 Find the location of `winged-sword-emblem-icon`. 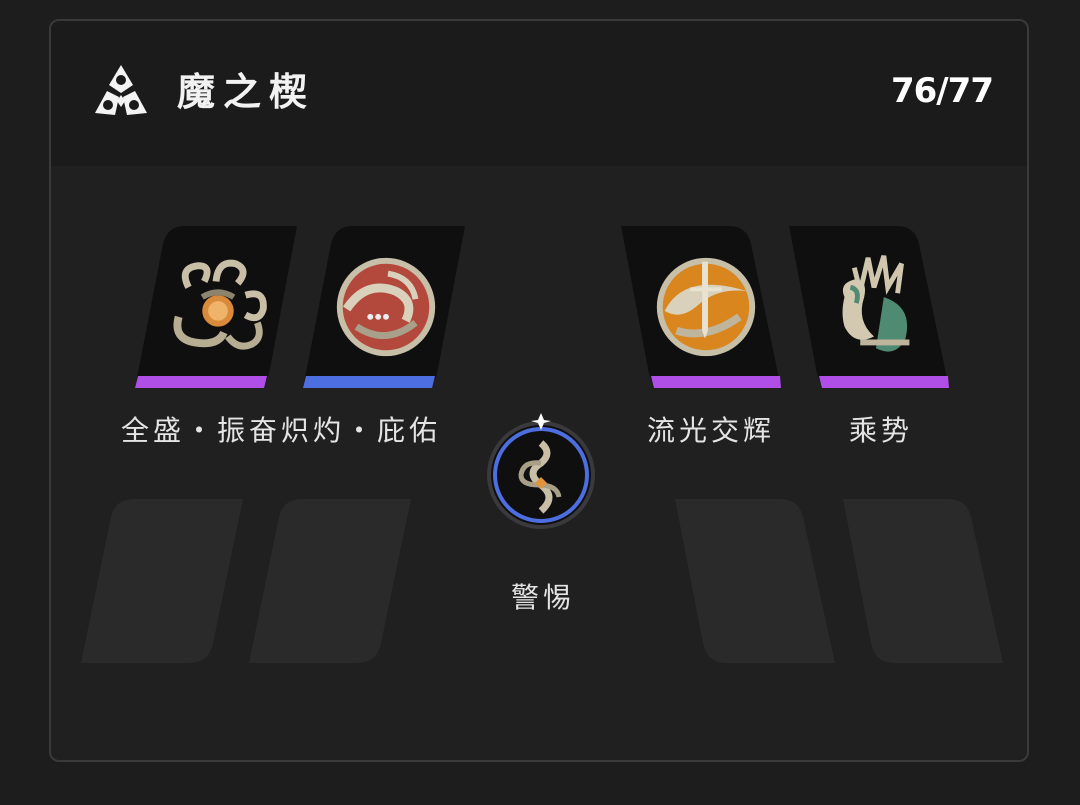

winged-sword-emblem-icon is located at coordinates (706, 307).